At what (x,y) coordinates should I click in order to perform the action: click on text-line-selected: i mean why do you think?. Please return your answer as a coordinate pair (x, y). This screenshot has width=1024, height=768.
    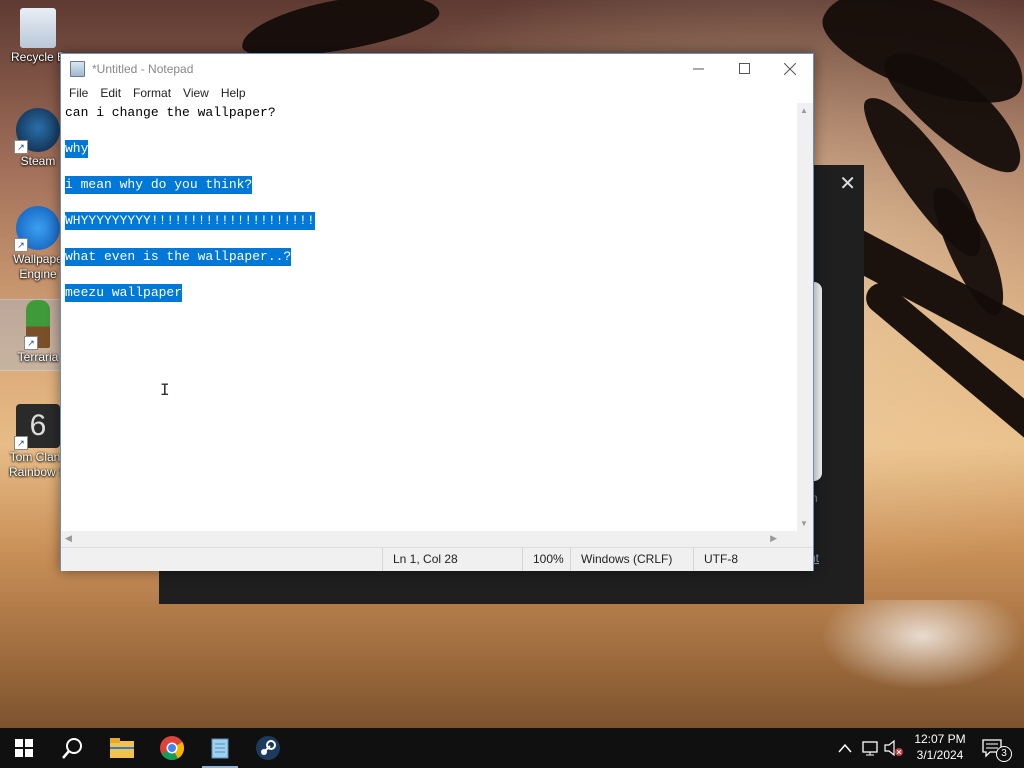
    Looking at the image, I should click on (159, 185).